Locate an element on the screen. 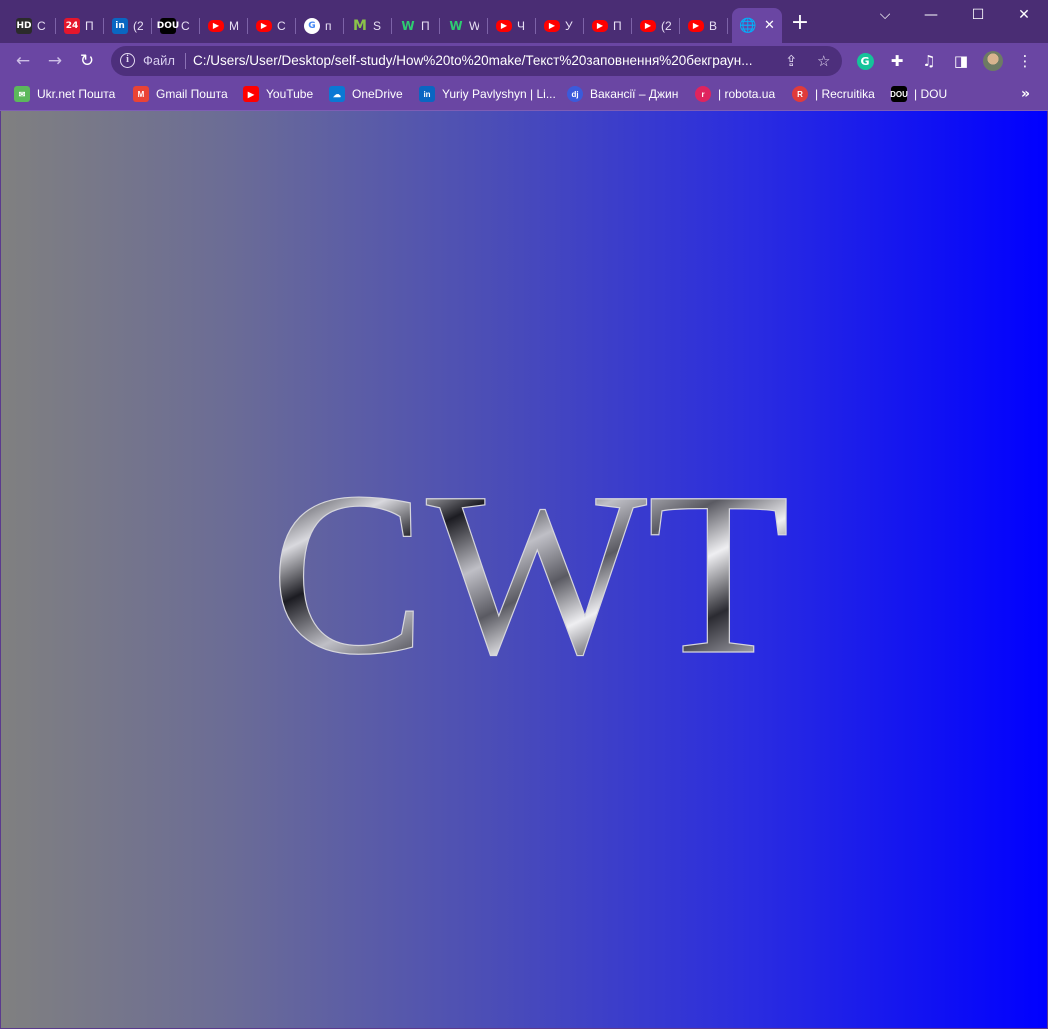  ukrnet-icon: ✉ is located at coordinates (22, 94).